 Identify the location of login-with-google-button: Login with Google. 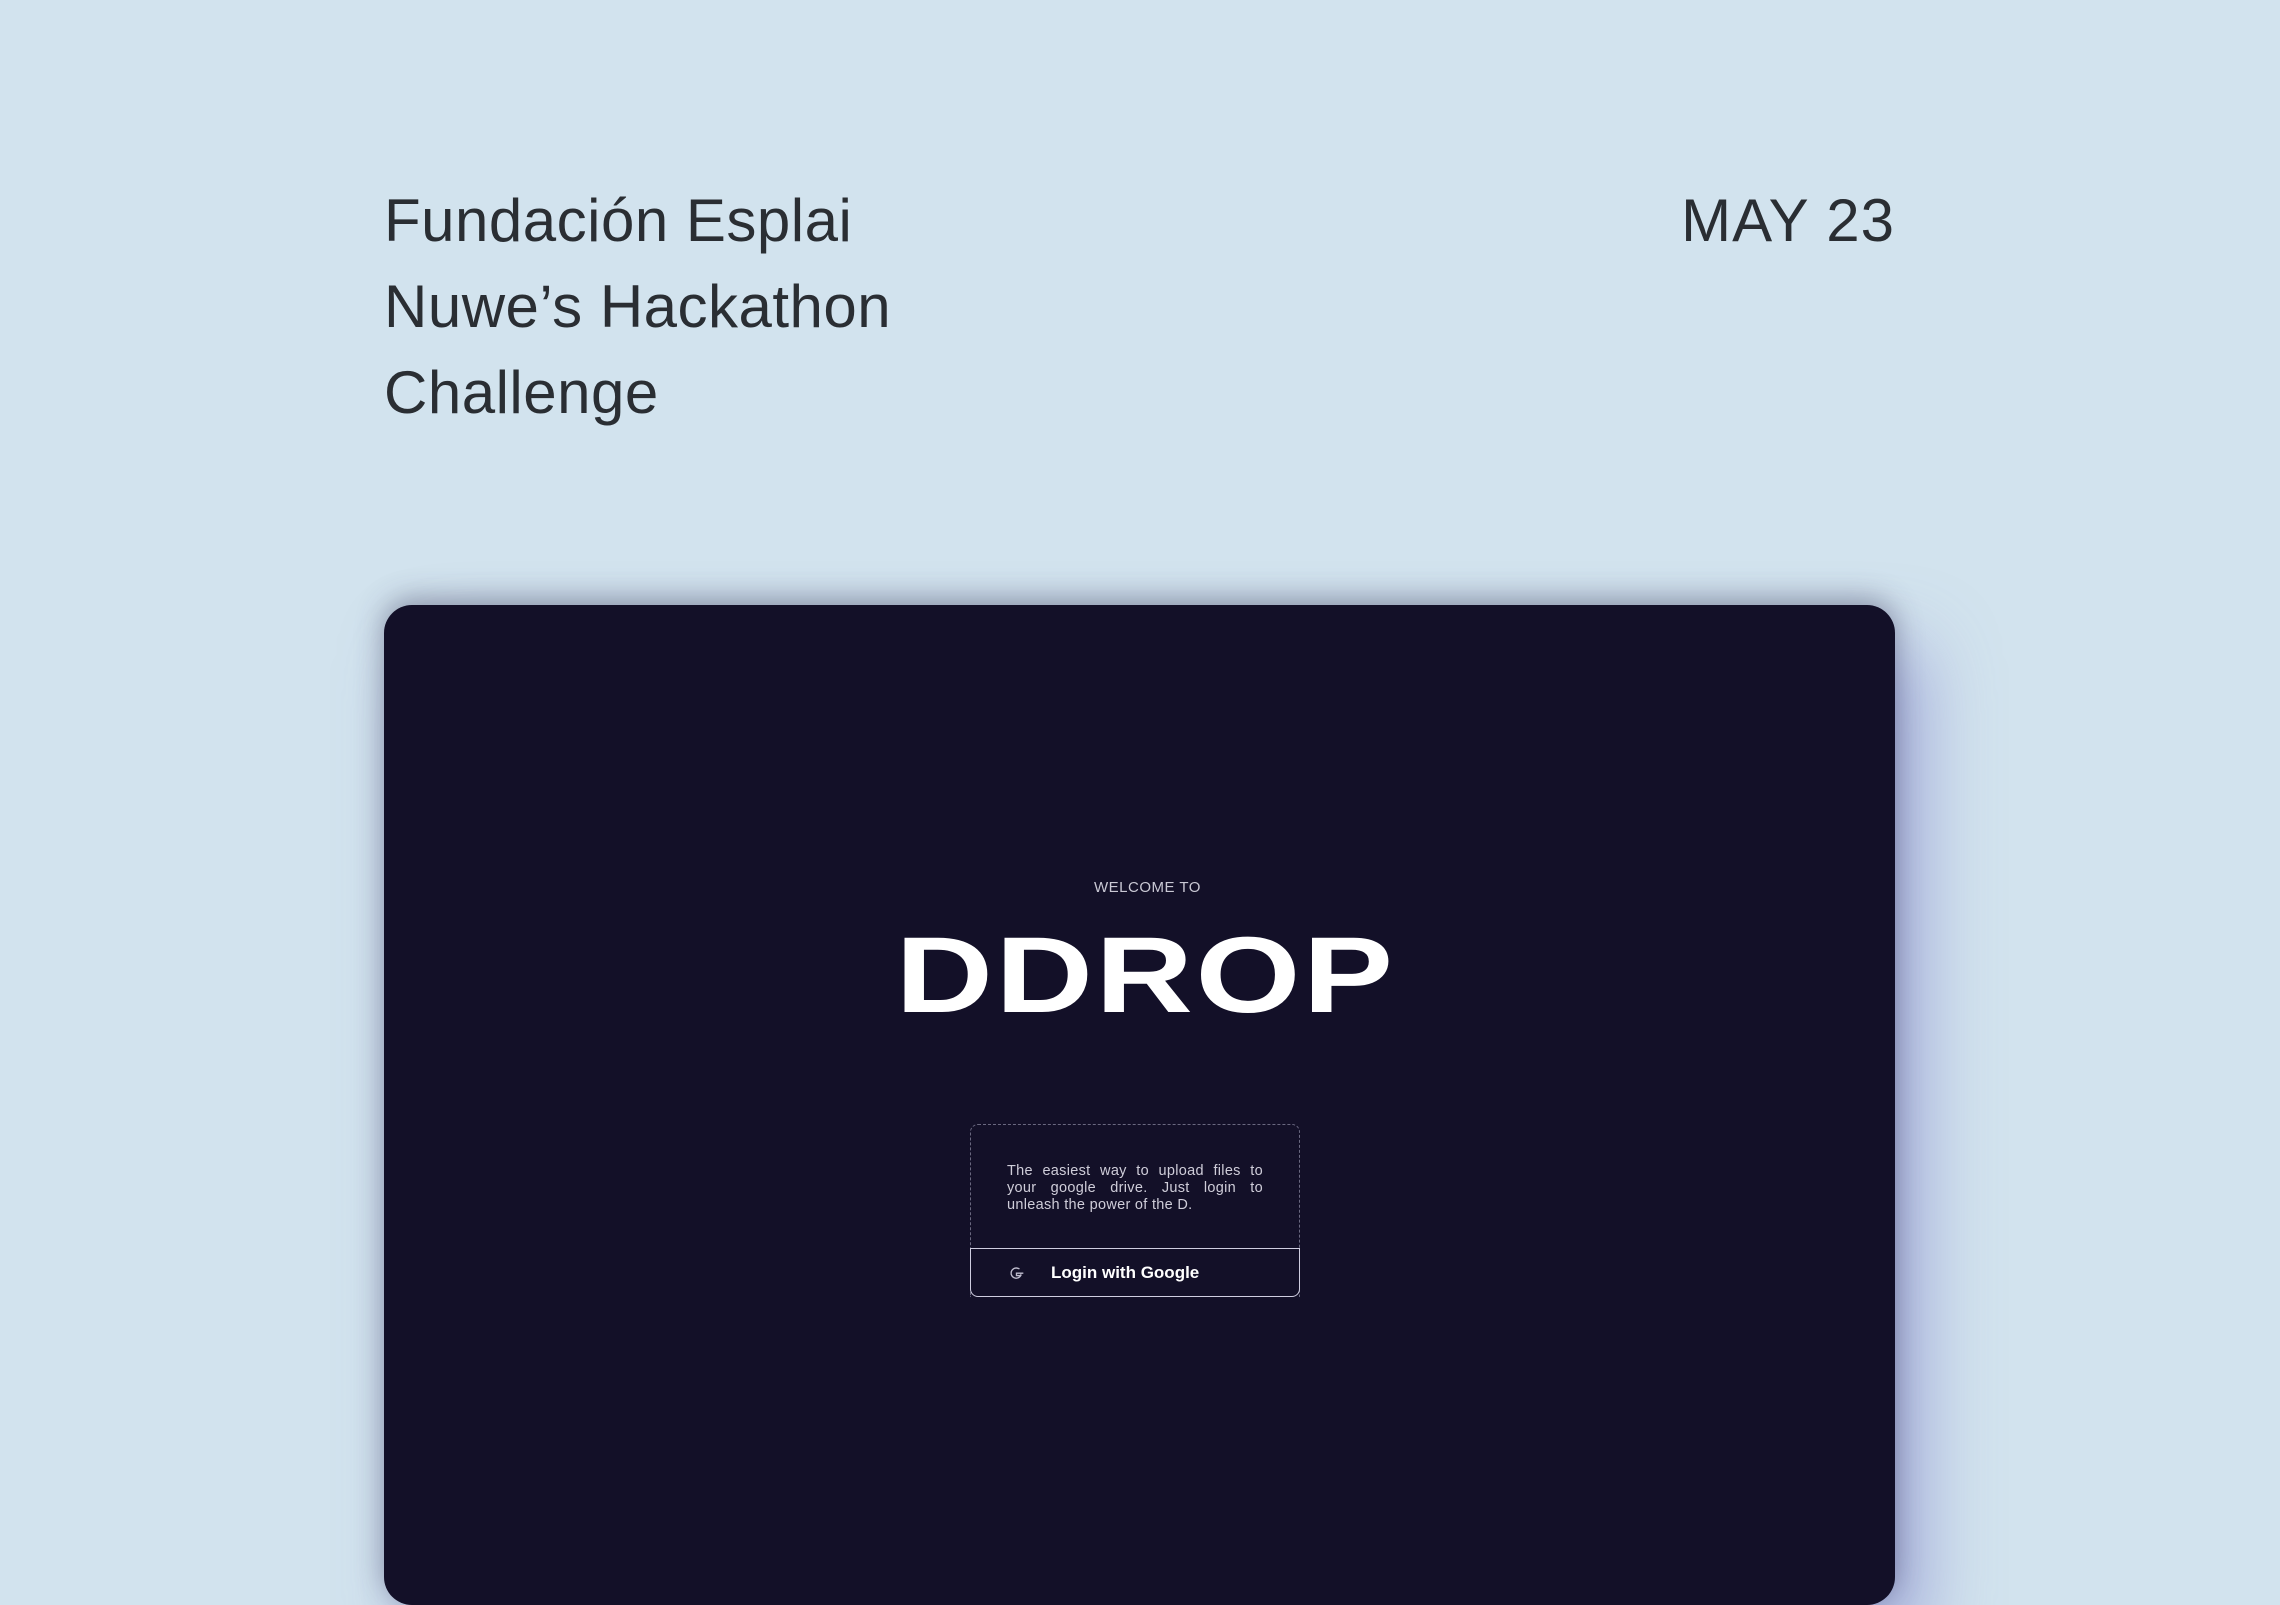
(1135, 1272).